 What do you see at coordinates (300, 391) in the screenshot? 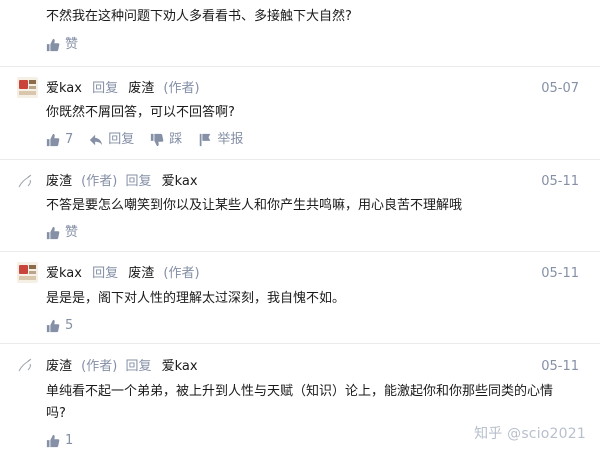
I see `comment-text-line-1: 单纯看不起一个弟弟，被上升到人性与天赋（知识）论上，能激起你和你那些同类的心情` at bounding box center [300, 391].